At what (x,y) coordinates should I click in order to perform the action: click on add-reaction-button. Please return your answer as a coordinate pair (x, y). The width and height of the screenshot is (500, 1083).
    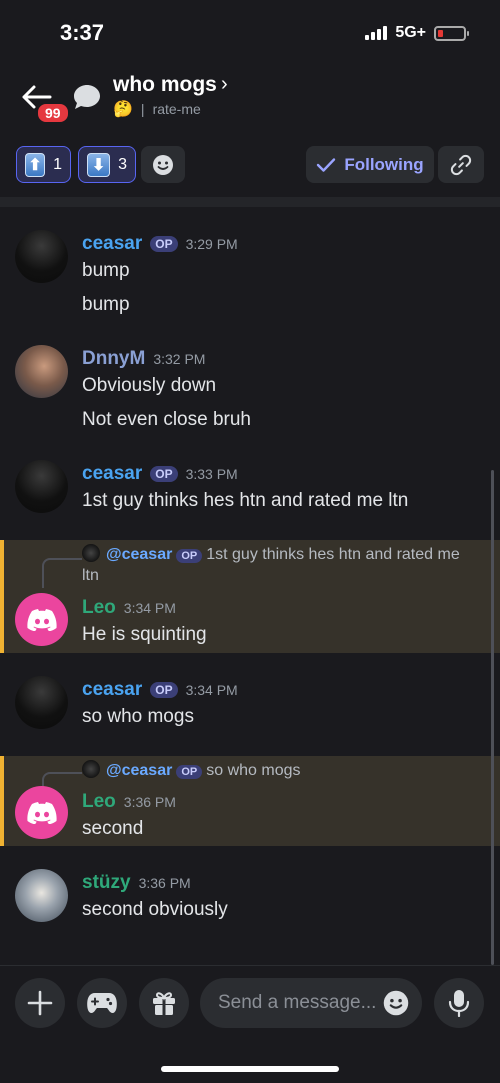
    Looking at the image, I should click on (163, 164).